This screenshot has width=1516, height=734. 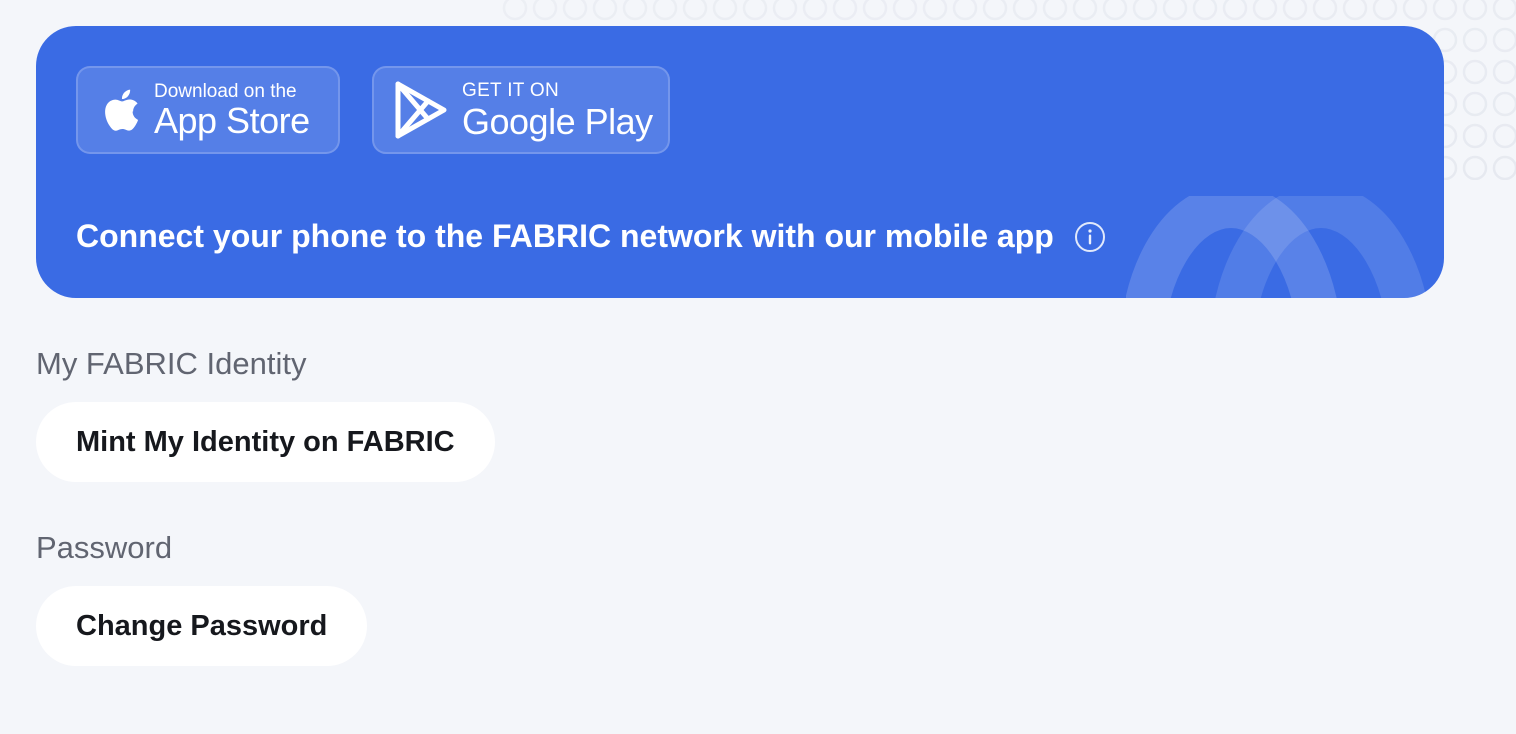 What do you see at coordinates (557, 121) in the screenshot?
I see `google-play-big-label: Google Play` at bounding box center [557, 121].